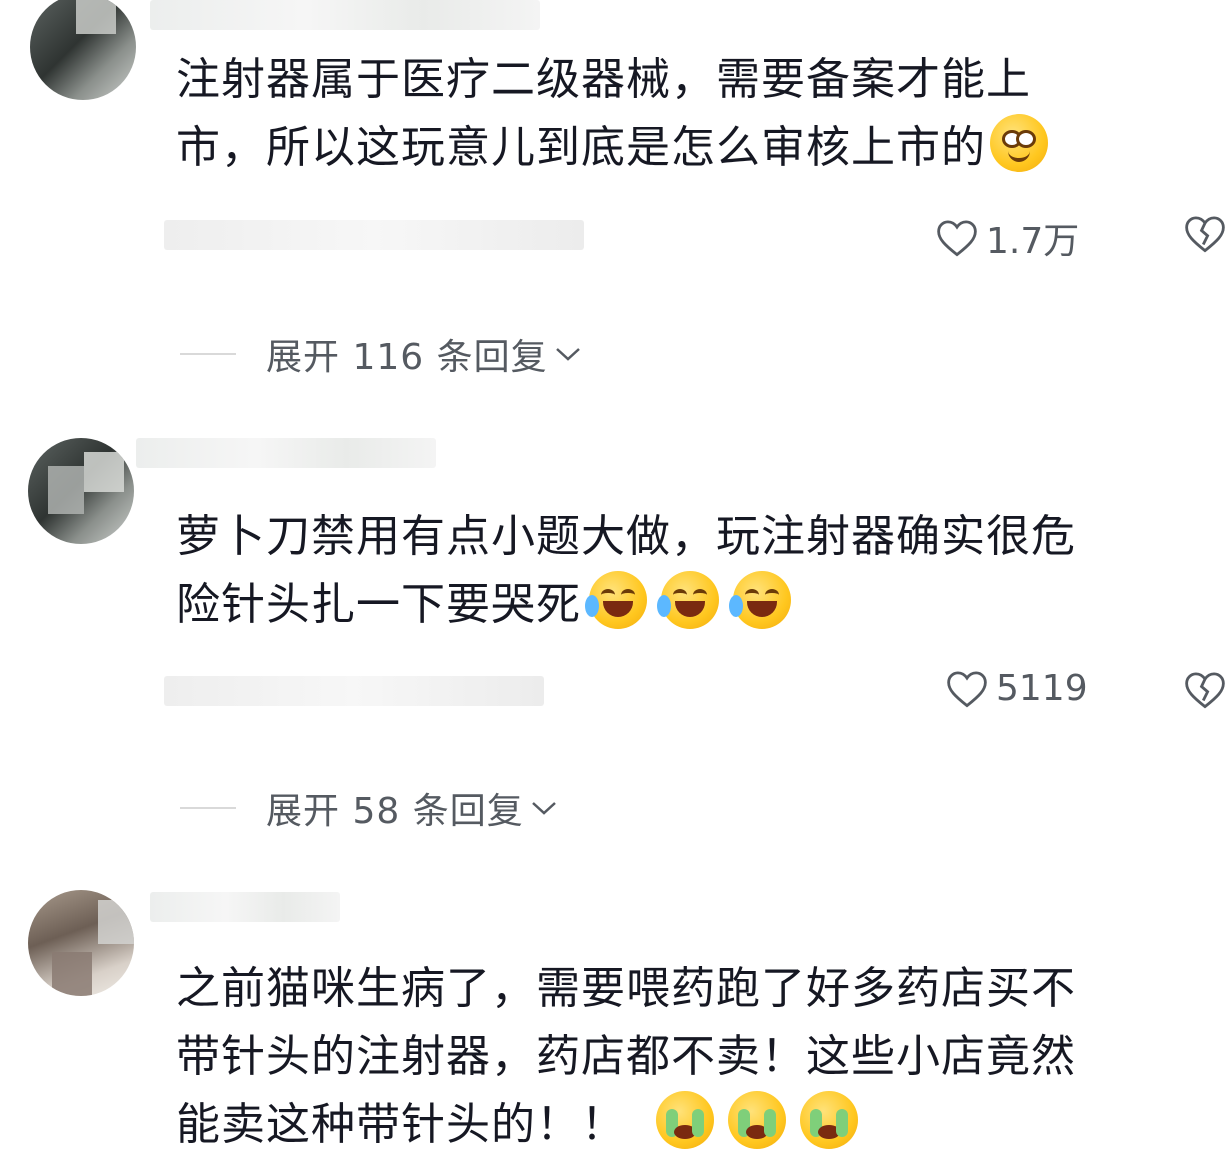  I want to click on comment-line: 注射器属于医疗二级器械，需要备案才能上, so click(603, 79).